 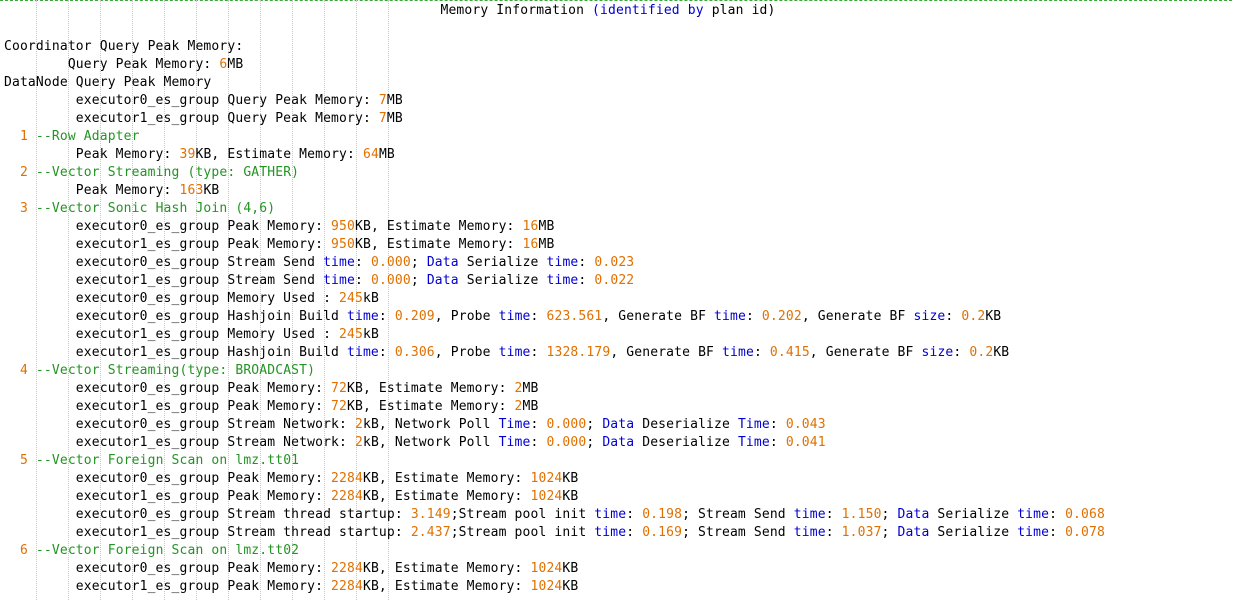 What do you see at coordinates (929, 316) in the screenshot?
I see `keyword-text: size` at bounding box center [929, 316].